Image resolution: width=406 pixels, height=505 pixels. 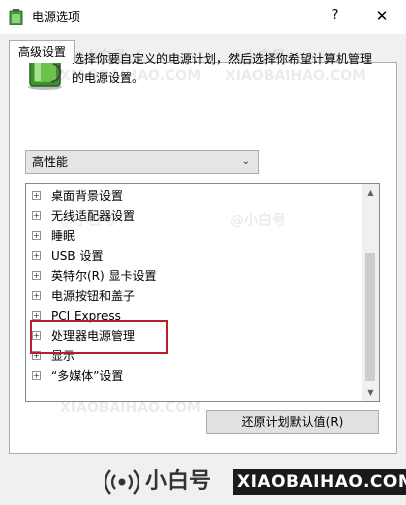 I want to click on tree-item-display: + 显示, so click(x=192, y=356).